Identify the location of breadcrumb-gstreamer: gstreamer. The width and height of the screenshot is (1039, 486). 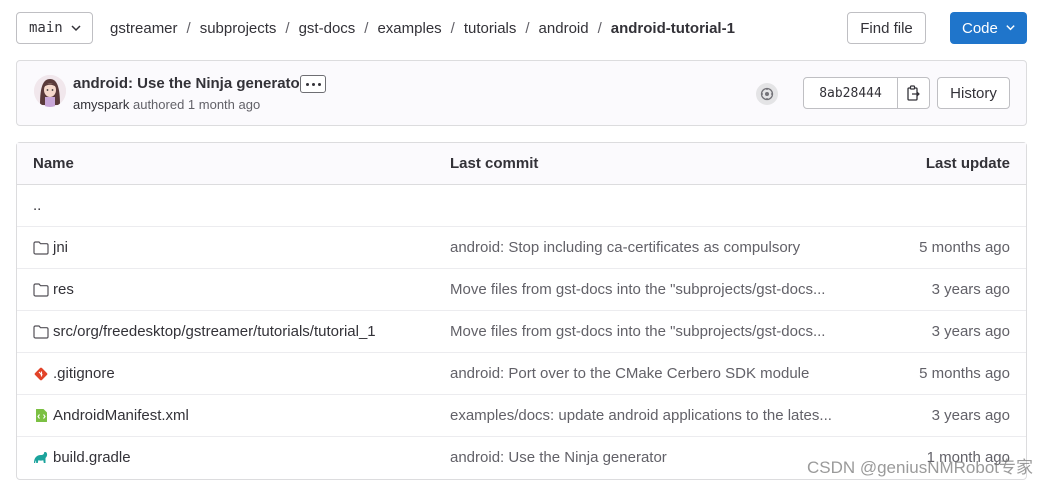
(144, 28).